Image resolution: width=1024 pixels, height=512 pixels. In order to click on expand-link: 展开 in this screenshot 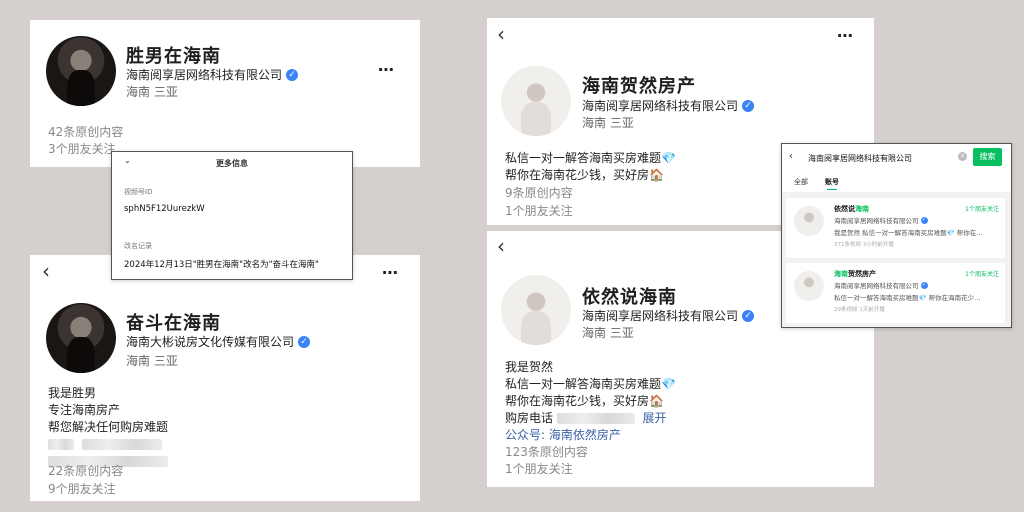, I will do `click(654, 418)`.